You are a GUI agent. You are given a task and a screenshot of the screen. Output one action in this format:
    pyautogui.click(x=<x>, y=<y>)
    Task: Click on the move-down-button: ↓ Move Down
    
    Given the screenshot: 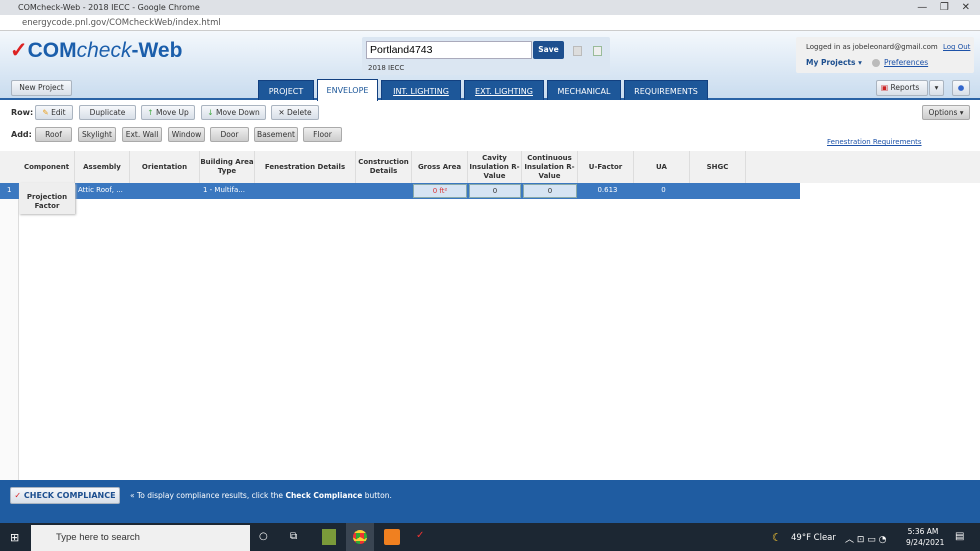 What is the action you would take?
    pyautogui.click(x=233, y=112)
    